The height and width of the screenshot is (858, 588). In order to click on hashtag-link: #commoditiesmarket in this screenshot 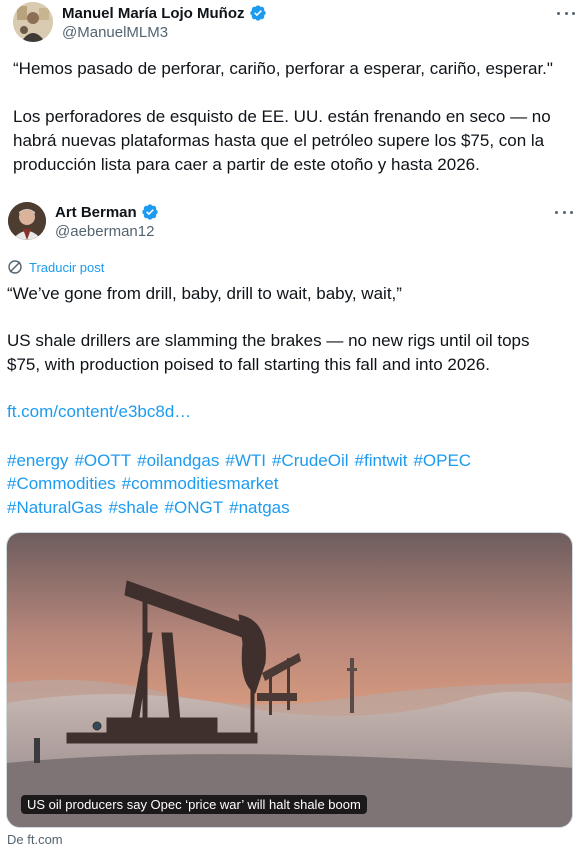, I will do `click(200, 483)`.